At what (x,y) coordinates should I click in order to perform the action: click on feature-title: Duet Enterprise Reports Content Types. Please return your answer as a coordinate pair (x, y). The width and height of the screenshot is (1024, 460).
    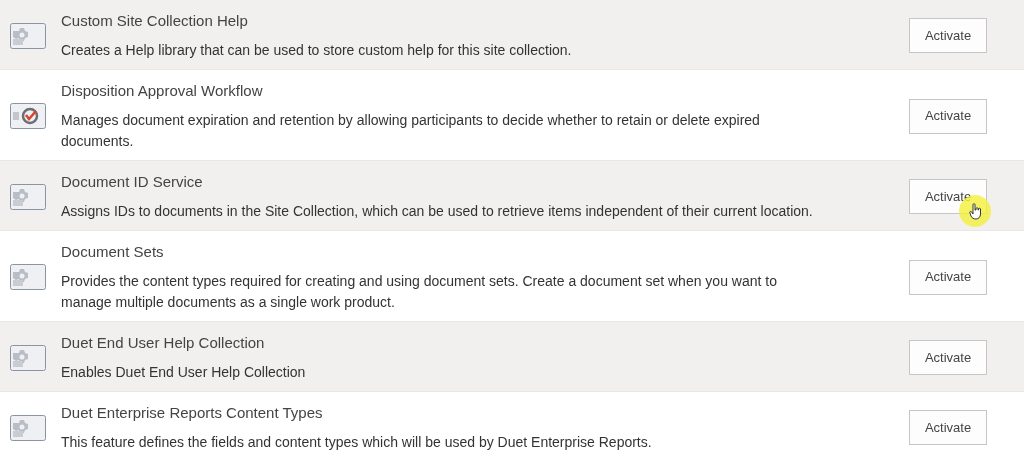
    Looking at the image, I should click on (192, 413).